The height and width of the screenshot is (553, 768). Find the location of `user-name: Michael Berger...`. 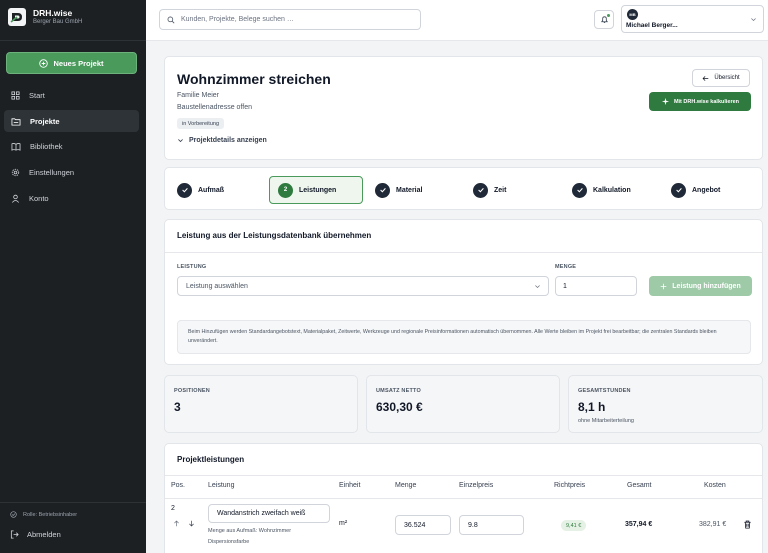

user-name: Michael Berger... is located at coordinates (652, 25).